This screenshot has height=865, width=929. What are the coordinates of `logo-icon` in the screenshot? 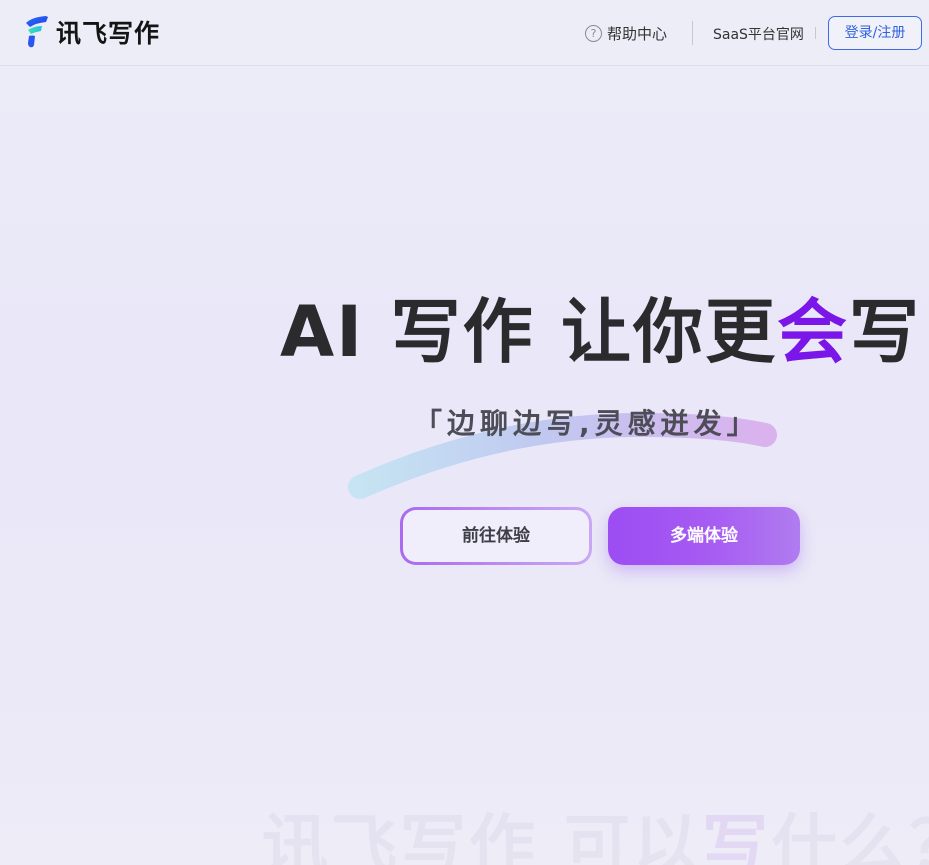 It's located at (37, 32).